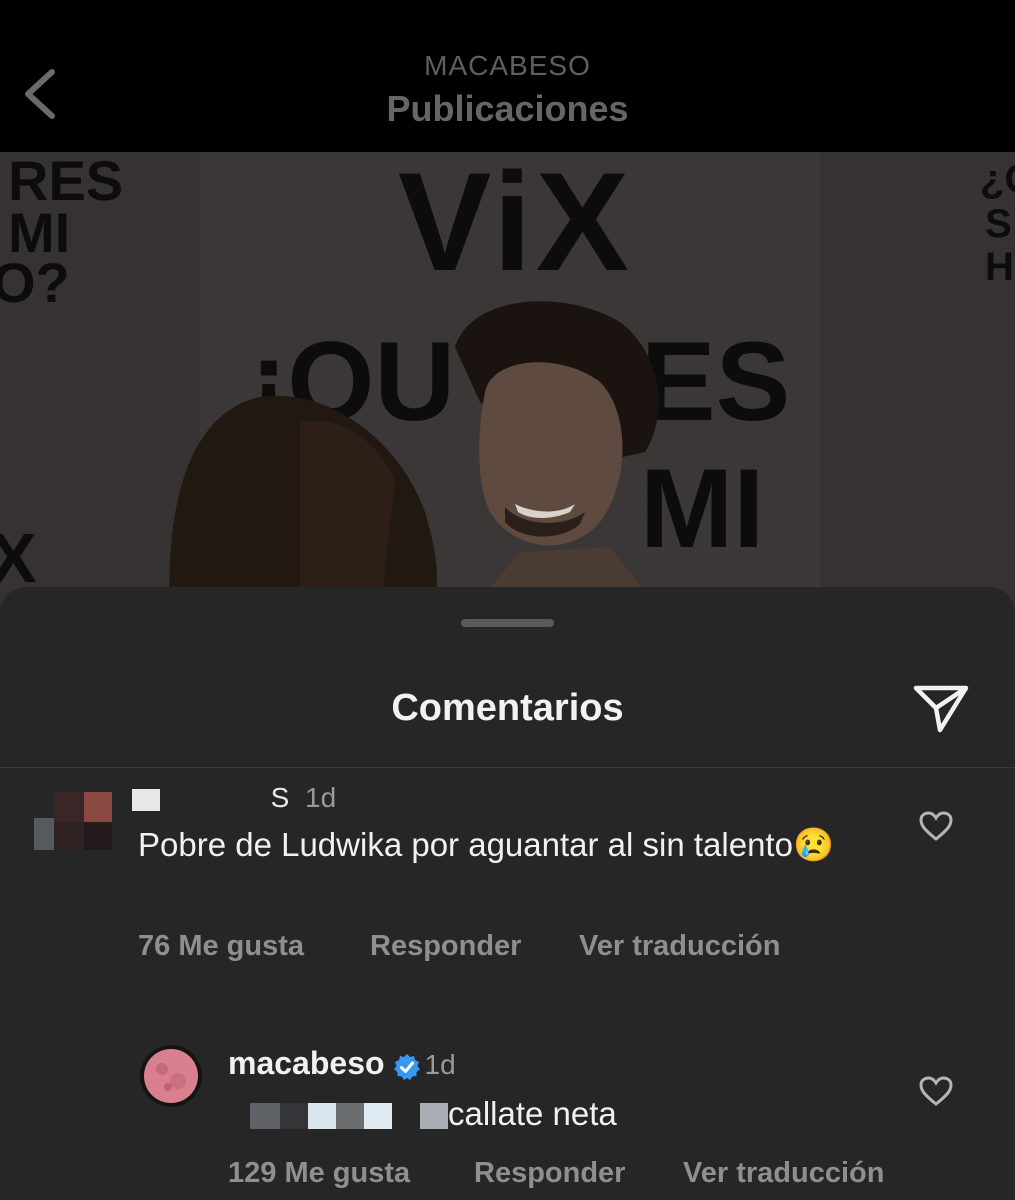 The width and height of the screenshot is (1015, 1200). What do you see at coordinates (319, 1173) in the screenshot?
I see `likes-count: 129 Me gusta` at bounding box center [319, 1173].